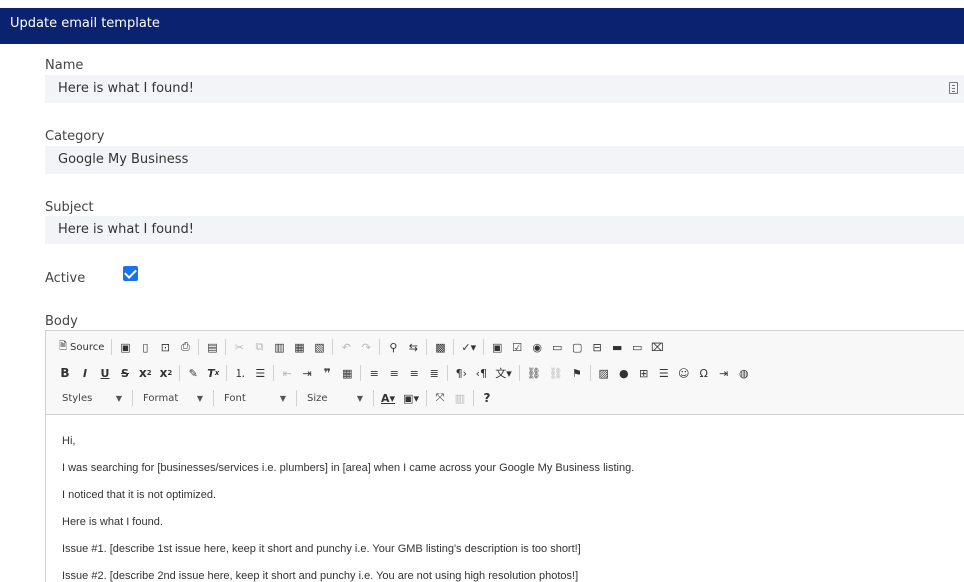 This screenshot has width=964, height=582. Describe the element at coordinates (388, 398) in the screenshot. I see `text-color-icon: A▾` at that location.